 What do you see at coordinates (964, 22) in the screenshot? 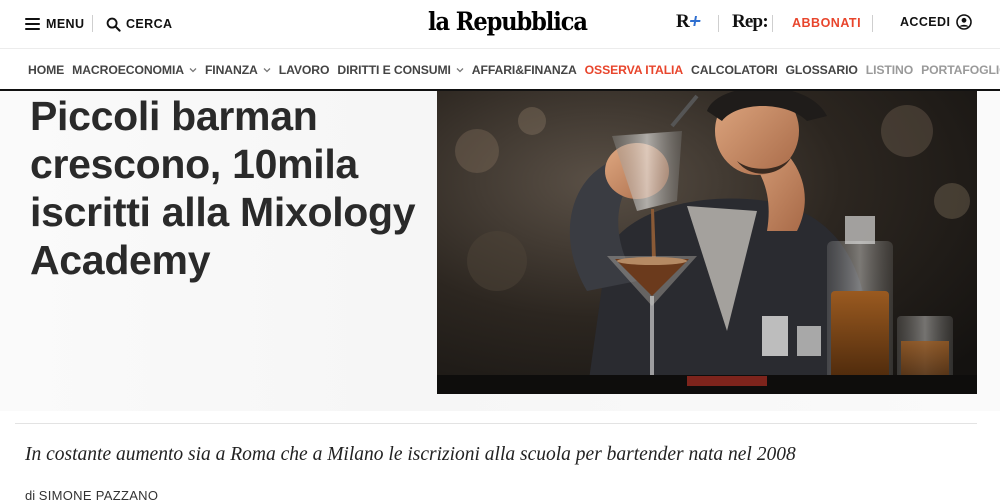
I see `user-icon` at bounding box center [964, 22].